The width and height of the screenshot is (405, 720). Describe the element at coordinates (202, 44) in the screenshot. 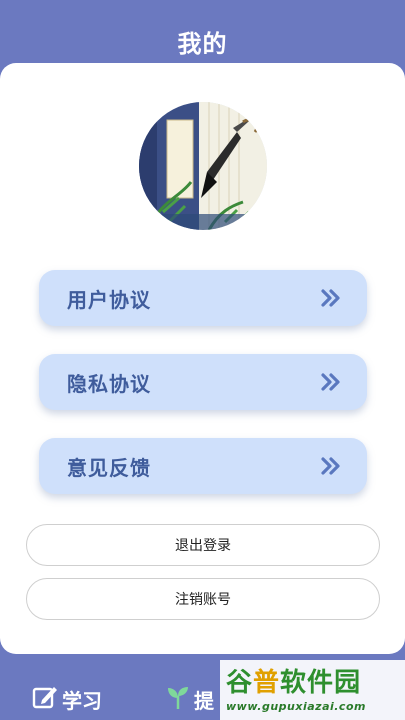

I see `page-title: 我的` at that location.